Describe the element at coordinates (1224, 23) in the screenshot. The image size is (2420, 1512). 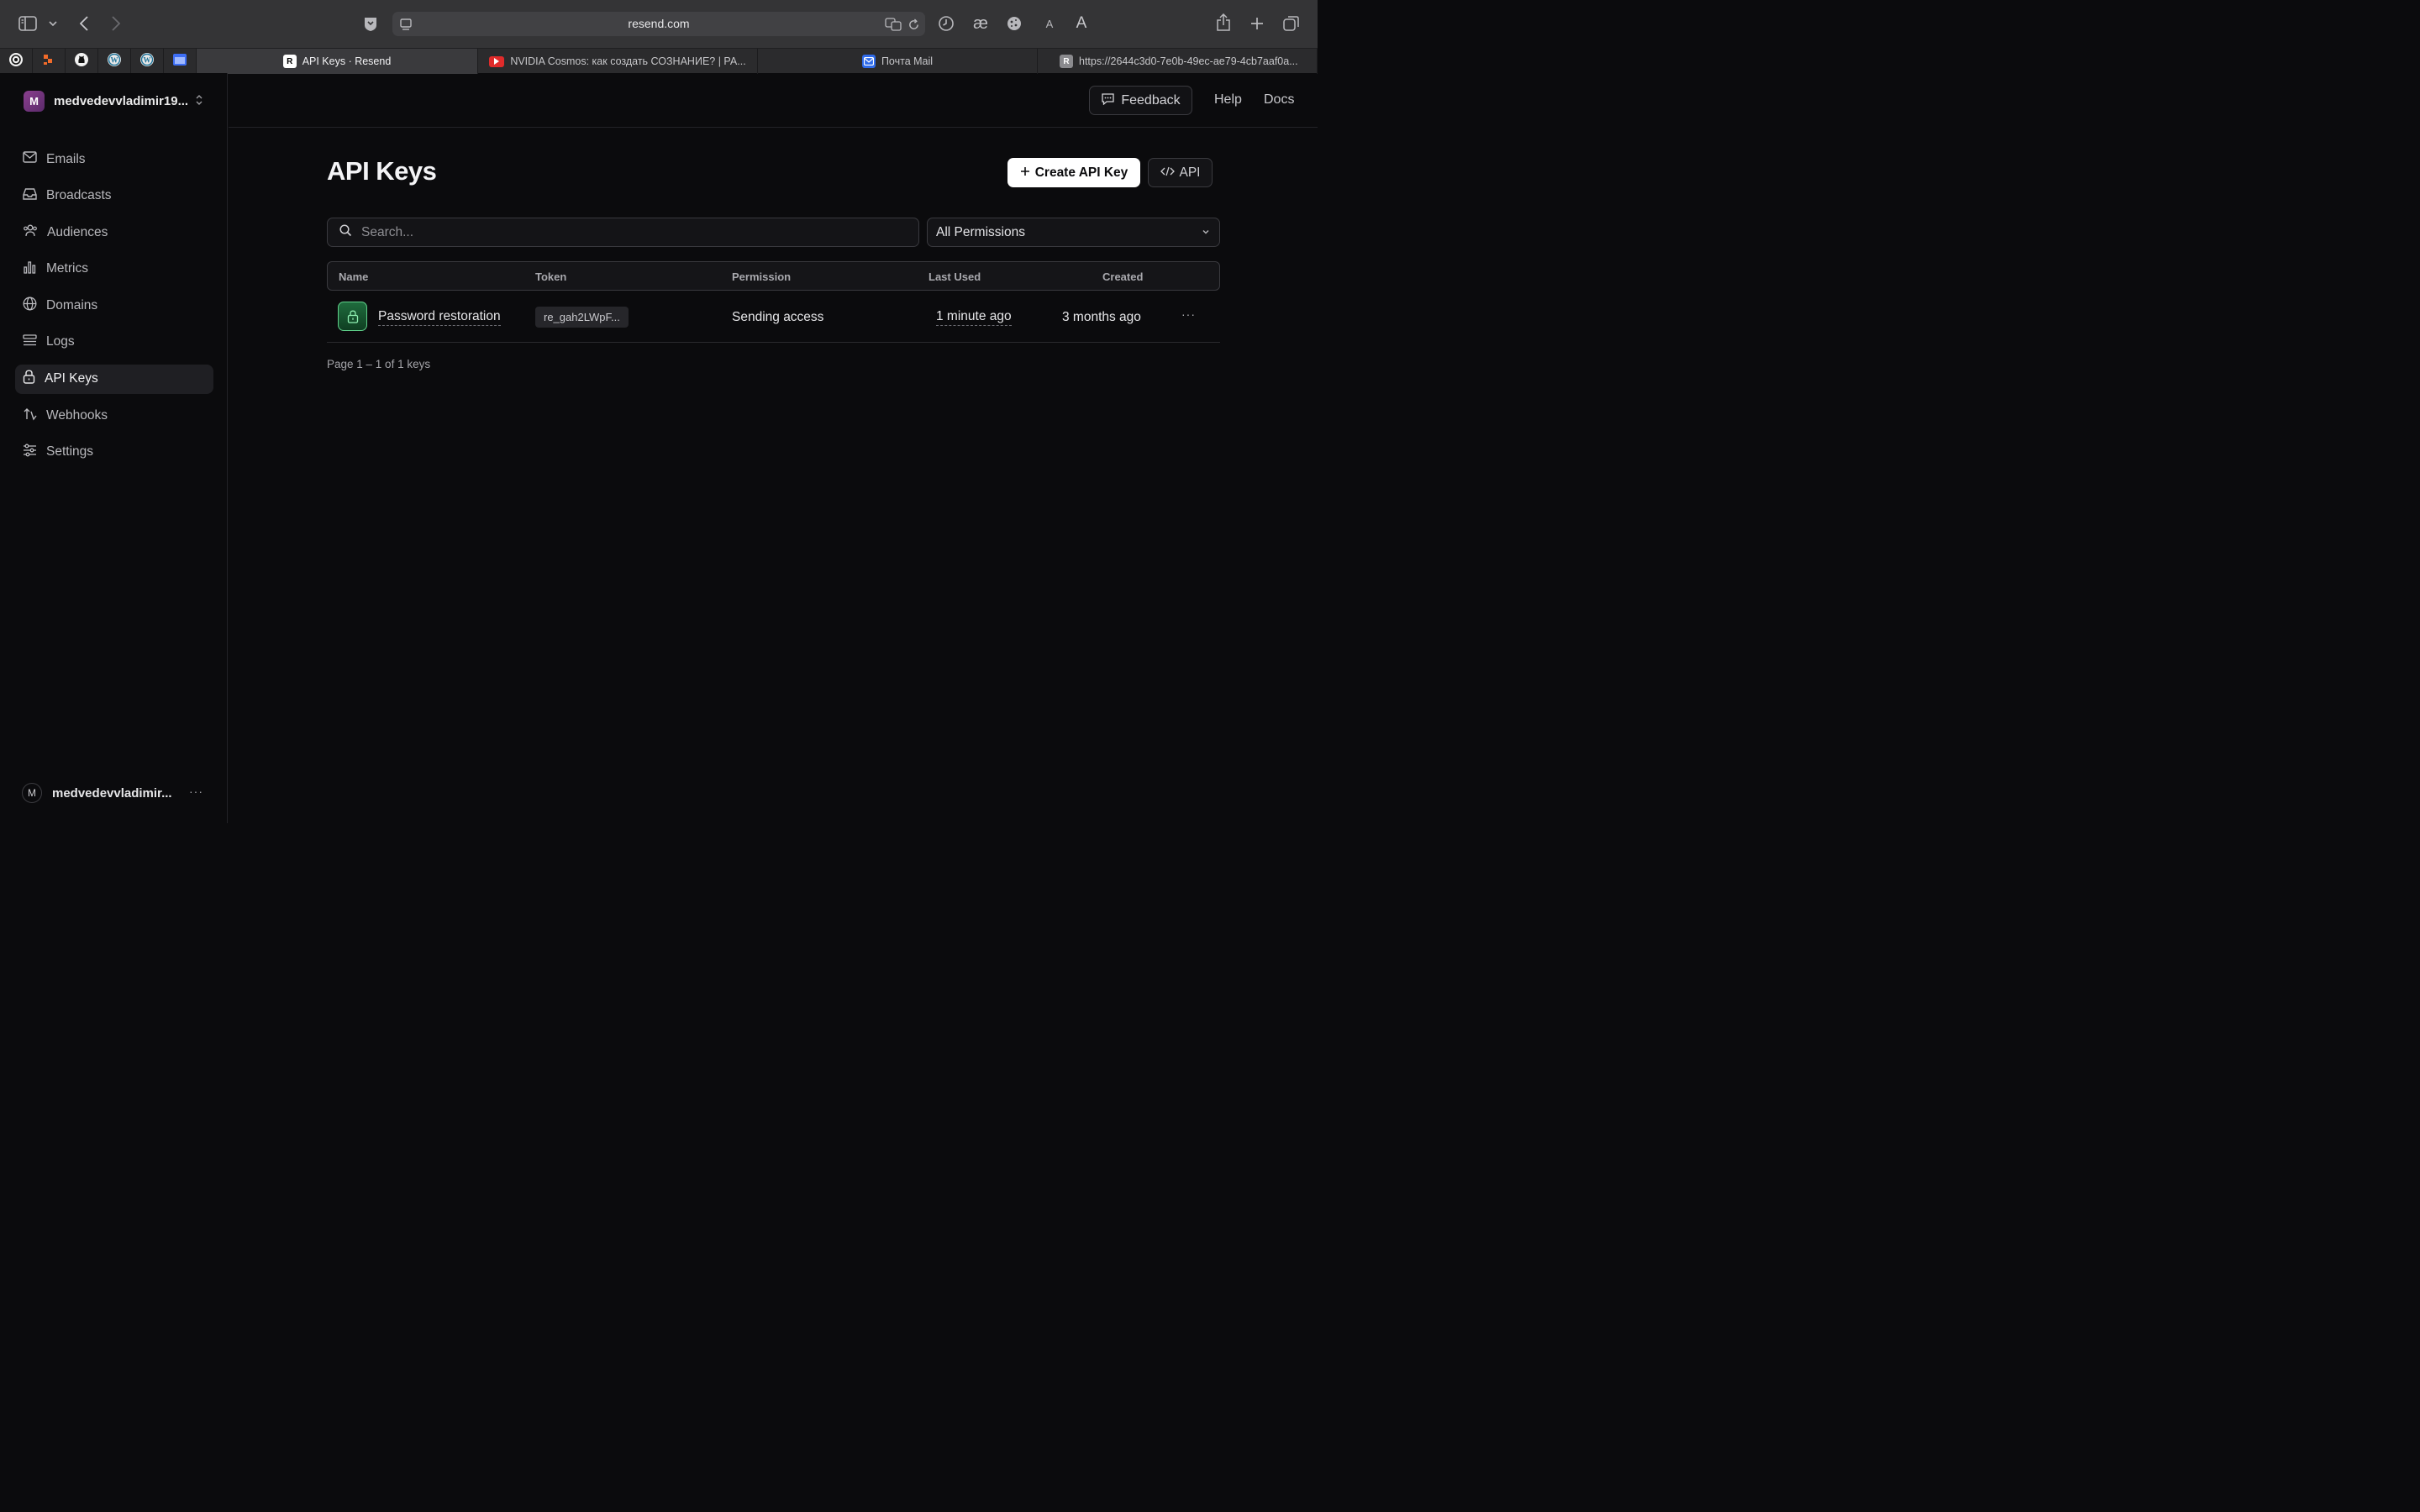
I see `share-icon` at that location.